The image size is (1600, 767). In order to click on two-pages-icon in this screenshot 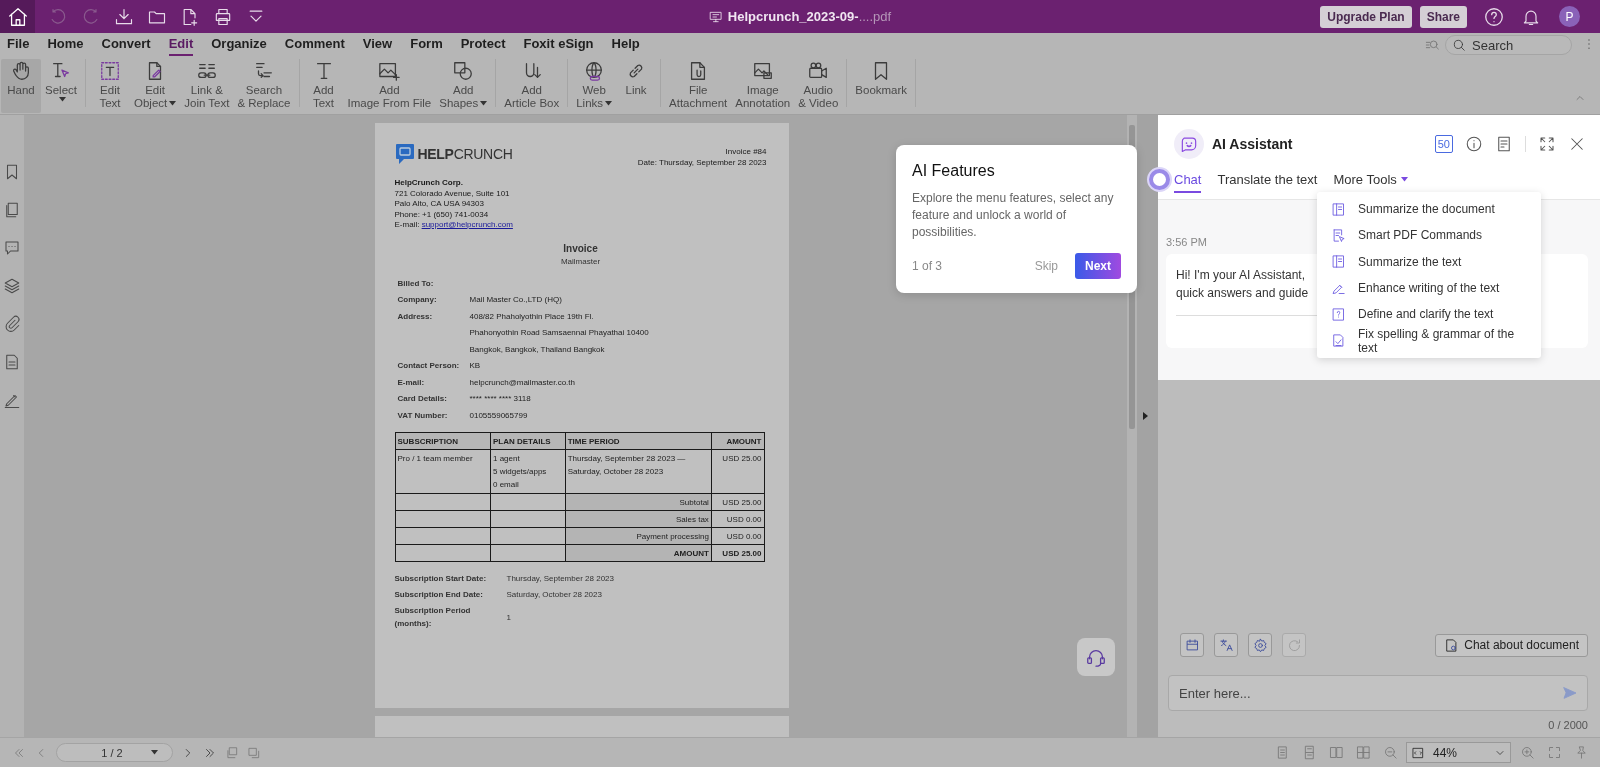, I will do `click(1336, 752)`.